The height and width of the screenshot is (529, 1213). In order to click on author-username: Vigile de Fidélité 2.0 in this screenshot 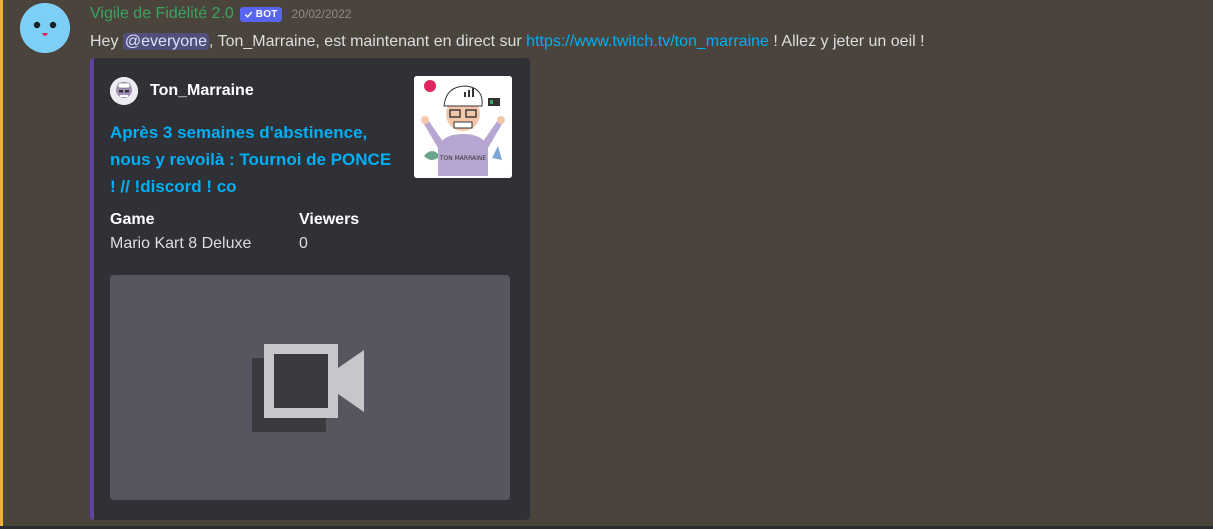, I will do `click(162, 14)`.